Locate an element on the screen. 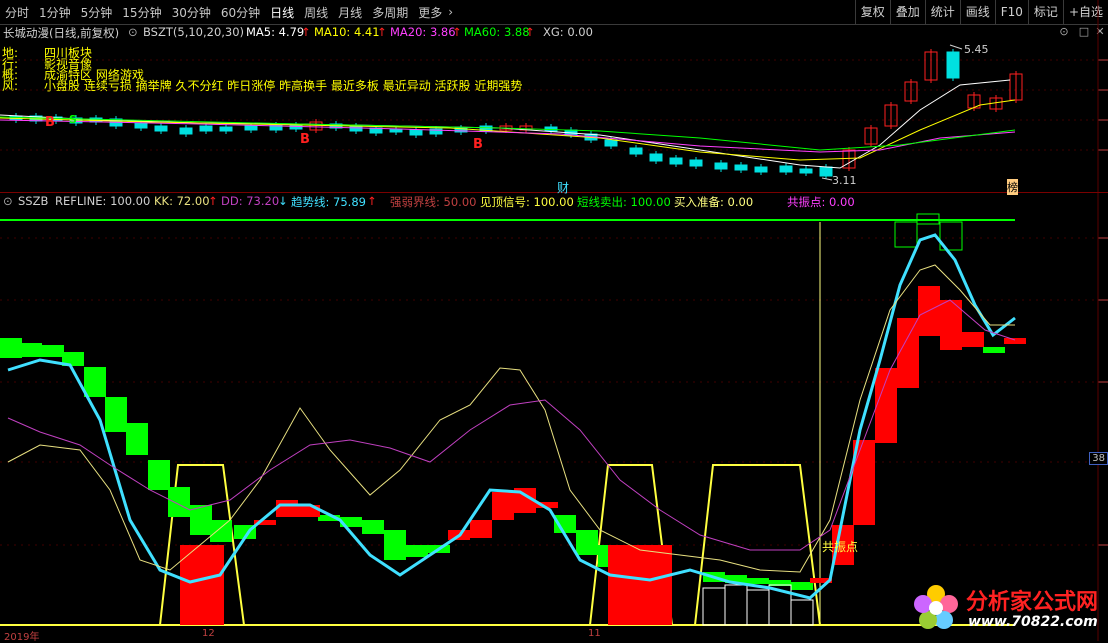 This screenshot has height=643, width=1108. indicator-menu-icon-2: ⊙ is located at coordinates (8, 201).